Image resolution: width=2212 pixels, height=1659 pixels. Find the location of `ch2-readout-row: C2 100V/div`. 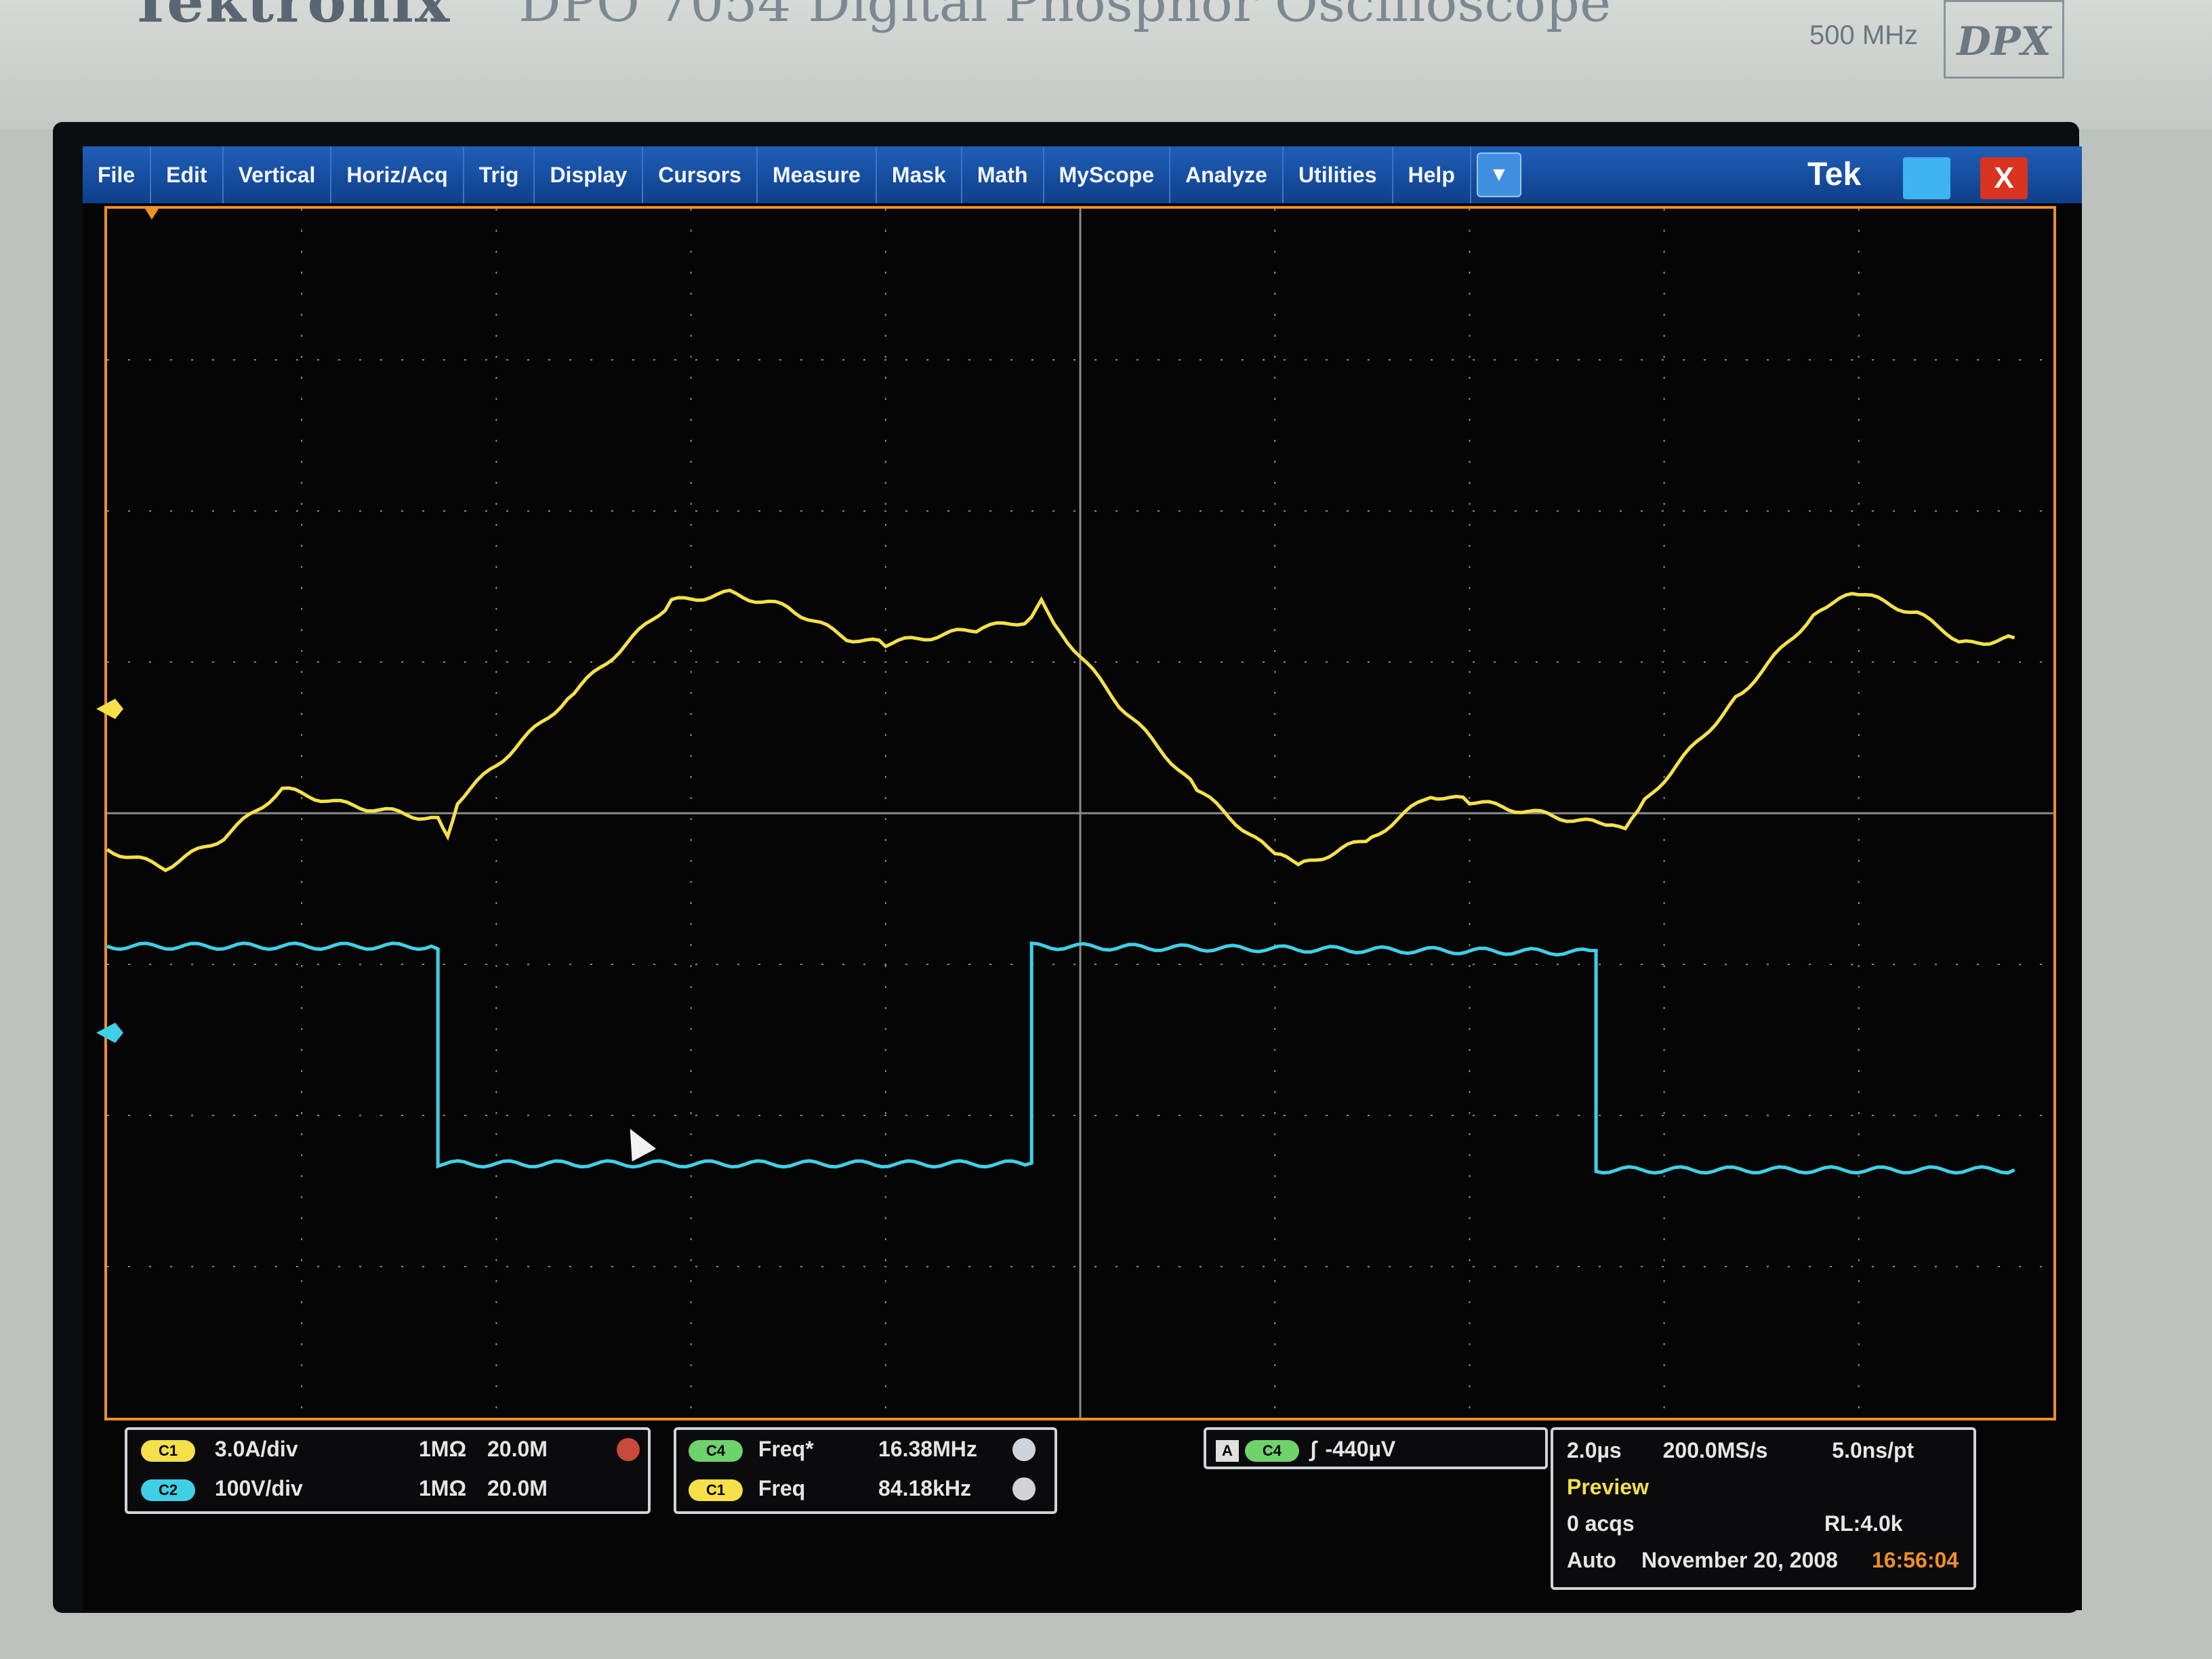

ch2-readout-row: C2 100V/div is located at coordinates (222, 1489).